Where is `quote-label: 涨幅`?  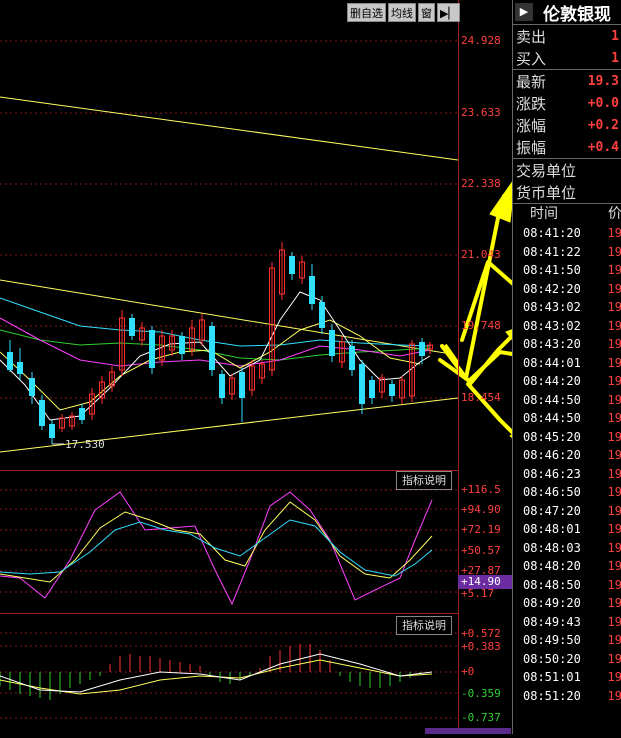 quote-label: 涨幅 is located at coordinates (531, 125).